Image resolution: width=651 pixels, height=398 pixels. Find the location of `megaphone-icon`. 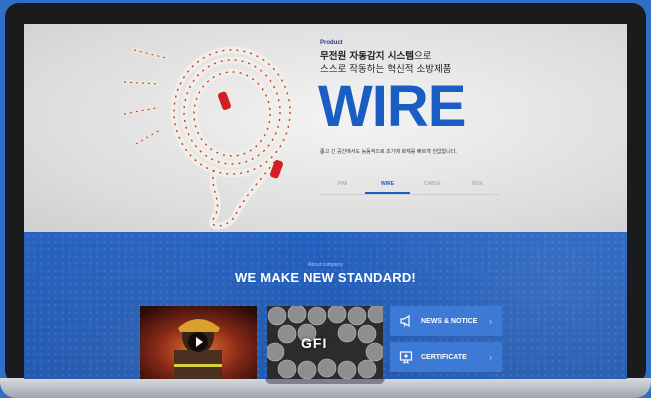

megaphone-icon is located at coordinates (405, 321).